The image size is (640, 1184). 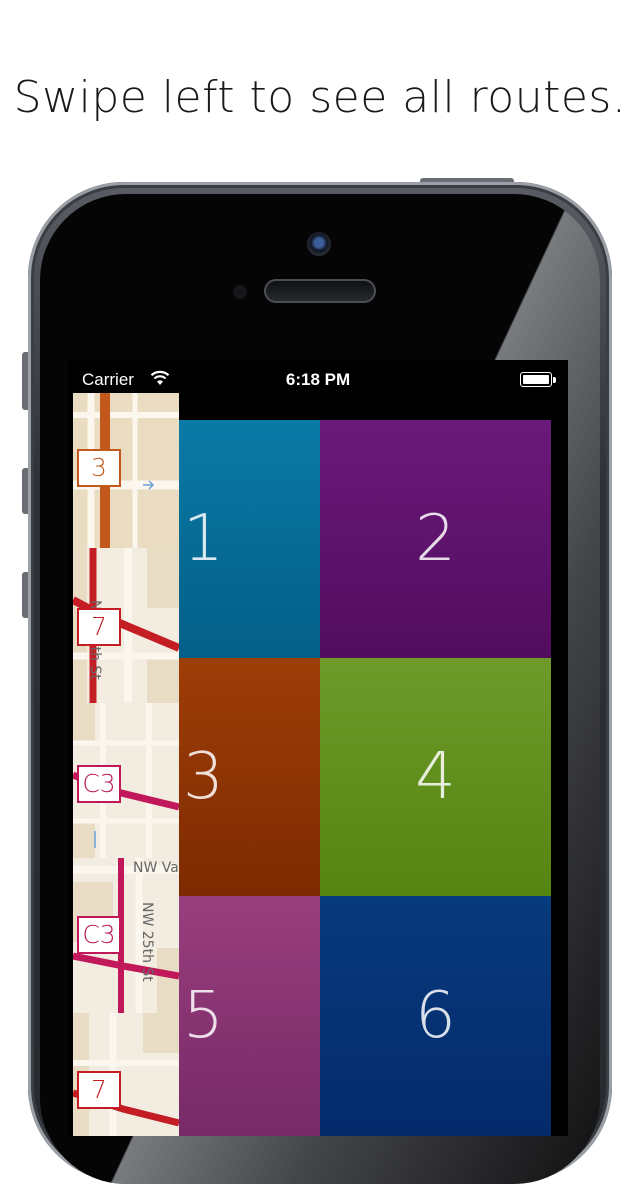 I want to click on battery-tip, so click(x=554, y=380).